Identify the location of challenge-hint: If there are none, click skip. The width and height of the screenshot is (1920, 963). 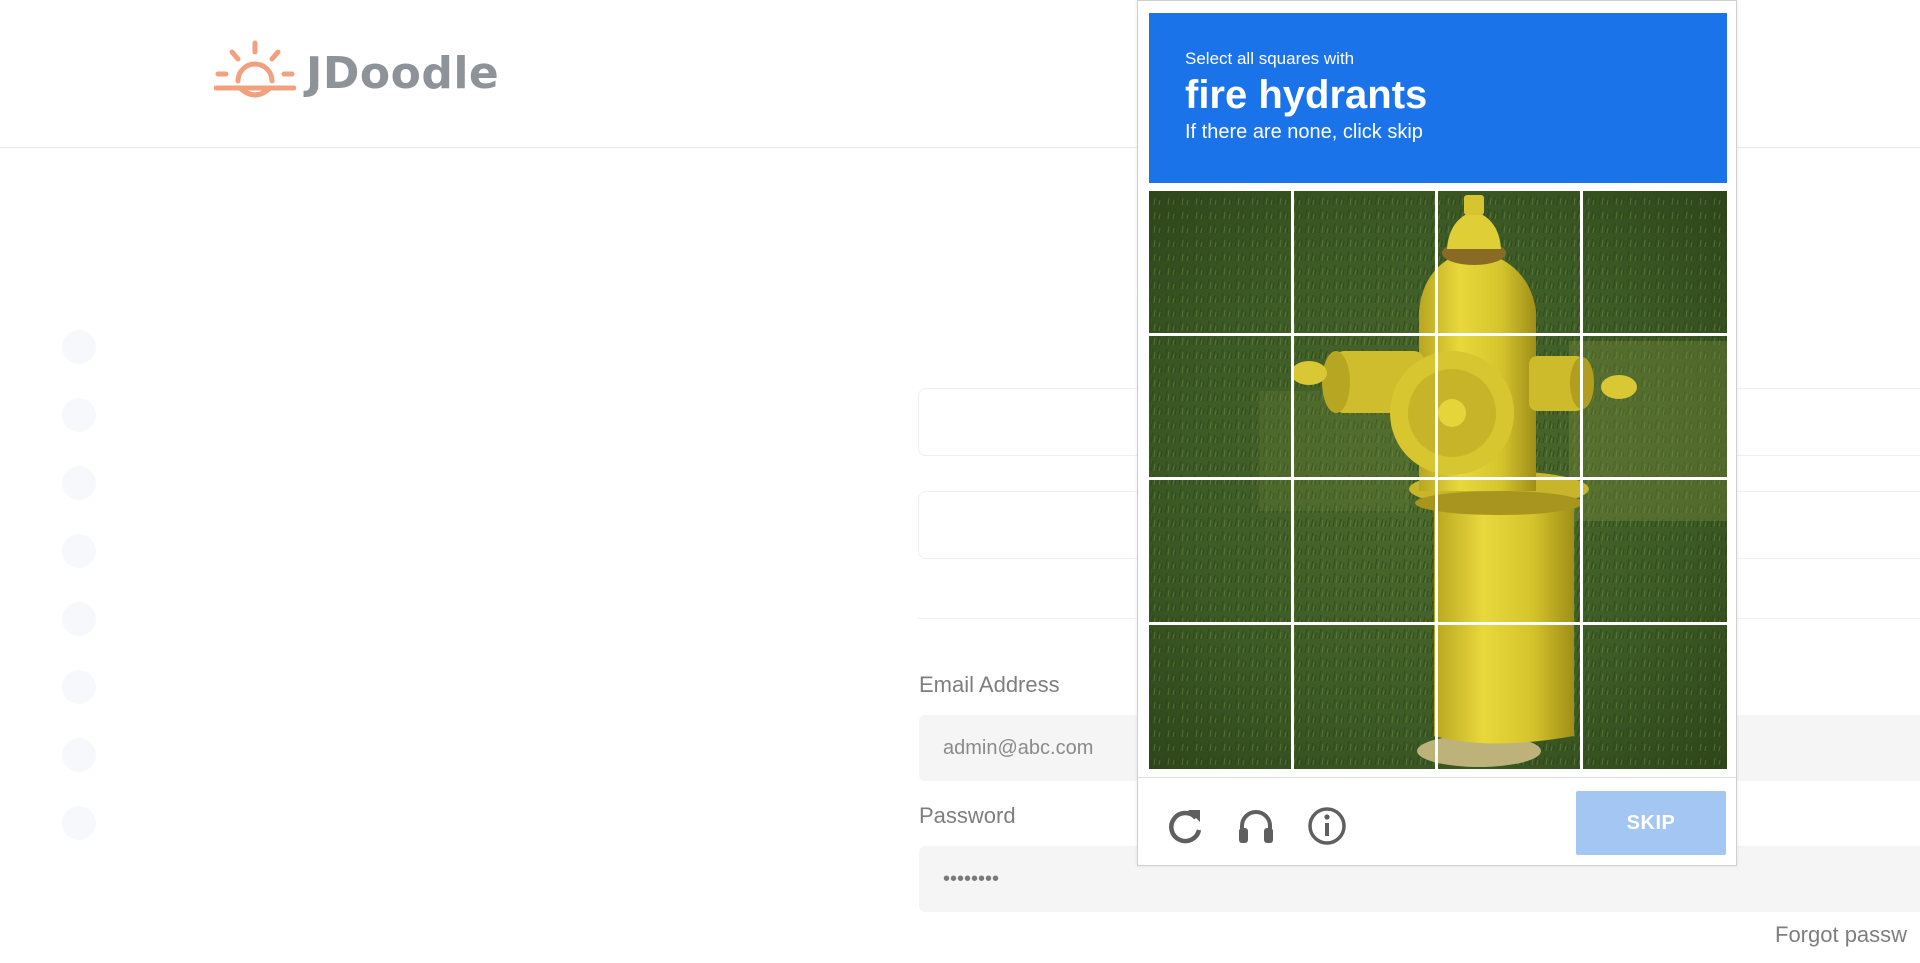
(1304, 132).